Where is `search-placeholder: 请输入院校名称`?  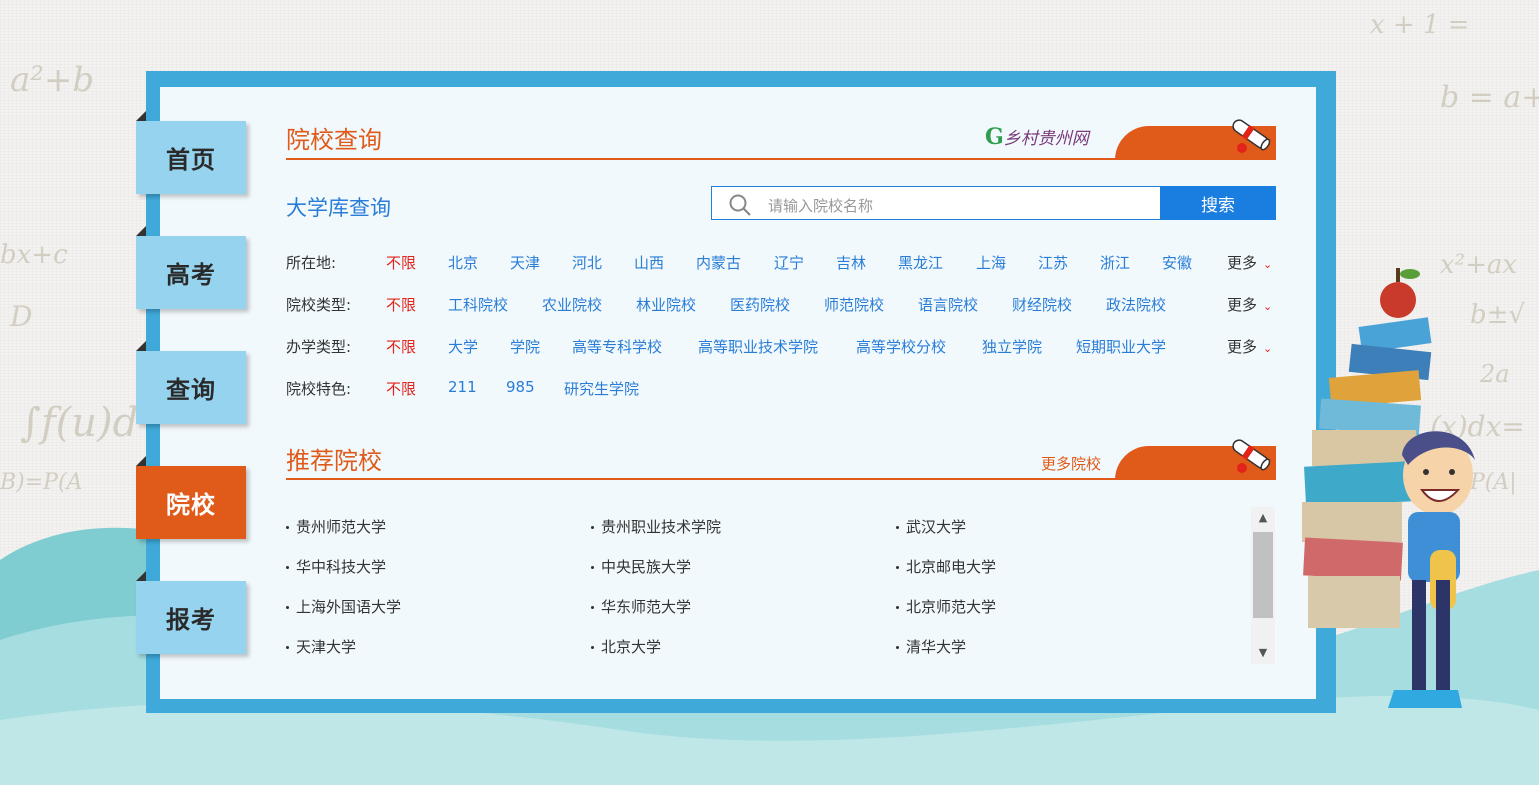 search-placeholder: 请输入院校名称 is located at coordinates (821, 206).